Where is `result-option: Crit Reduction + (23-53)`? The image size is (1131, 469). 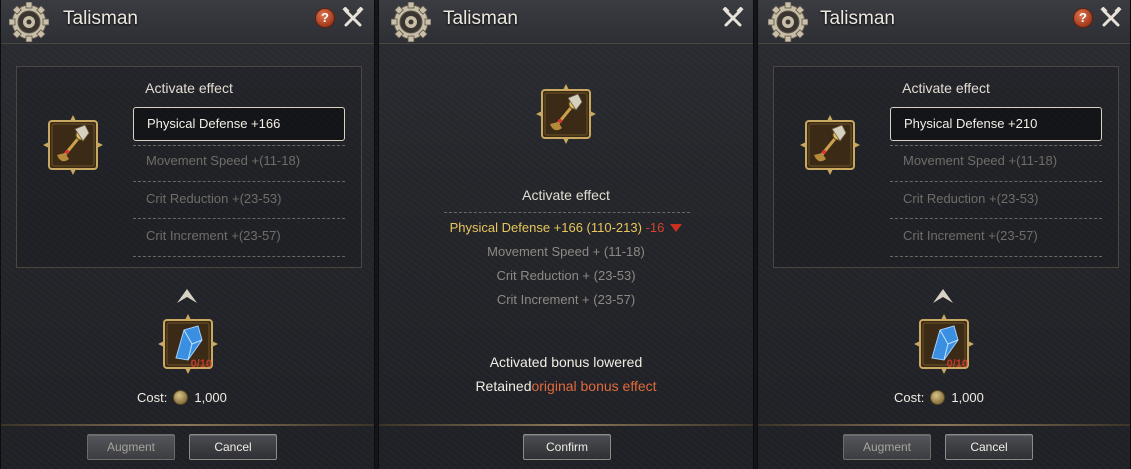
result-option: Crit Reduction + (23-53) is located at coordinates (566, 275).